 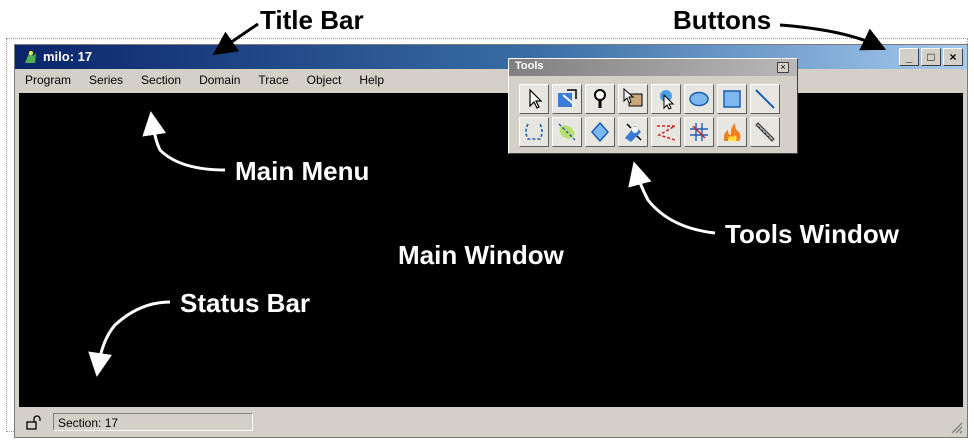 I want to click on tool-trace-select, so click(x=666, y=99).